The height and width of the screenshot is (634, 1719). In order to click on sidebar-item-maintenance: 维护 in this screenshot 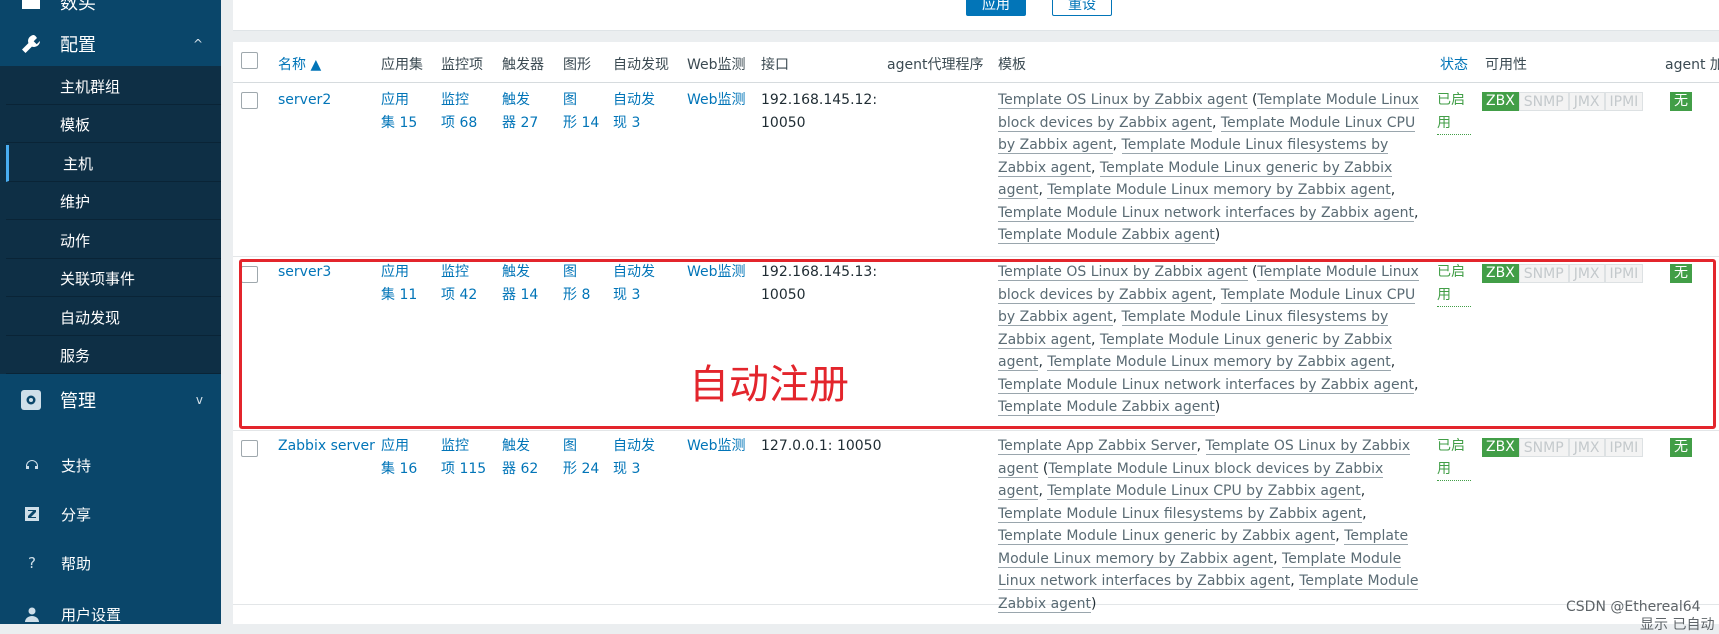, I will do `click(113, 201)`.